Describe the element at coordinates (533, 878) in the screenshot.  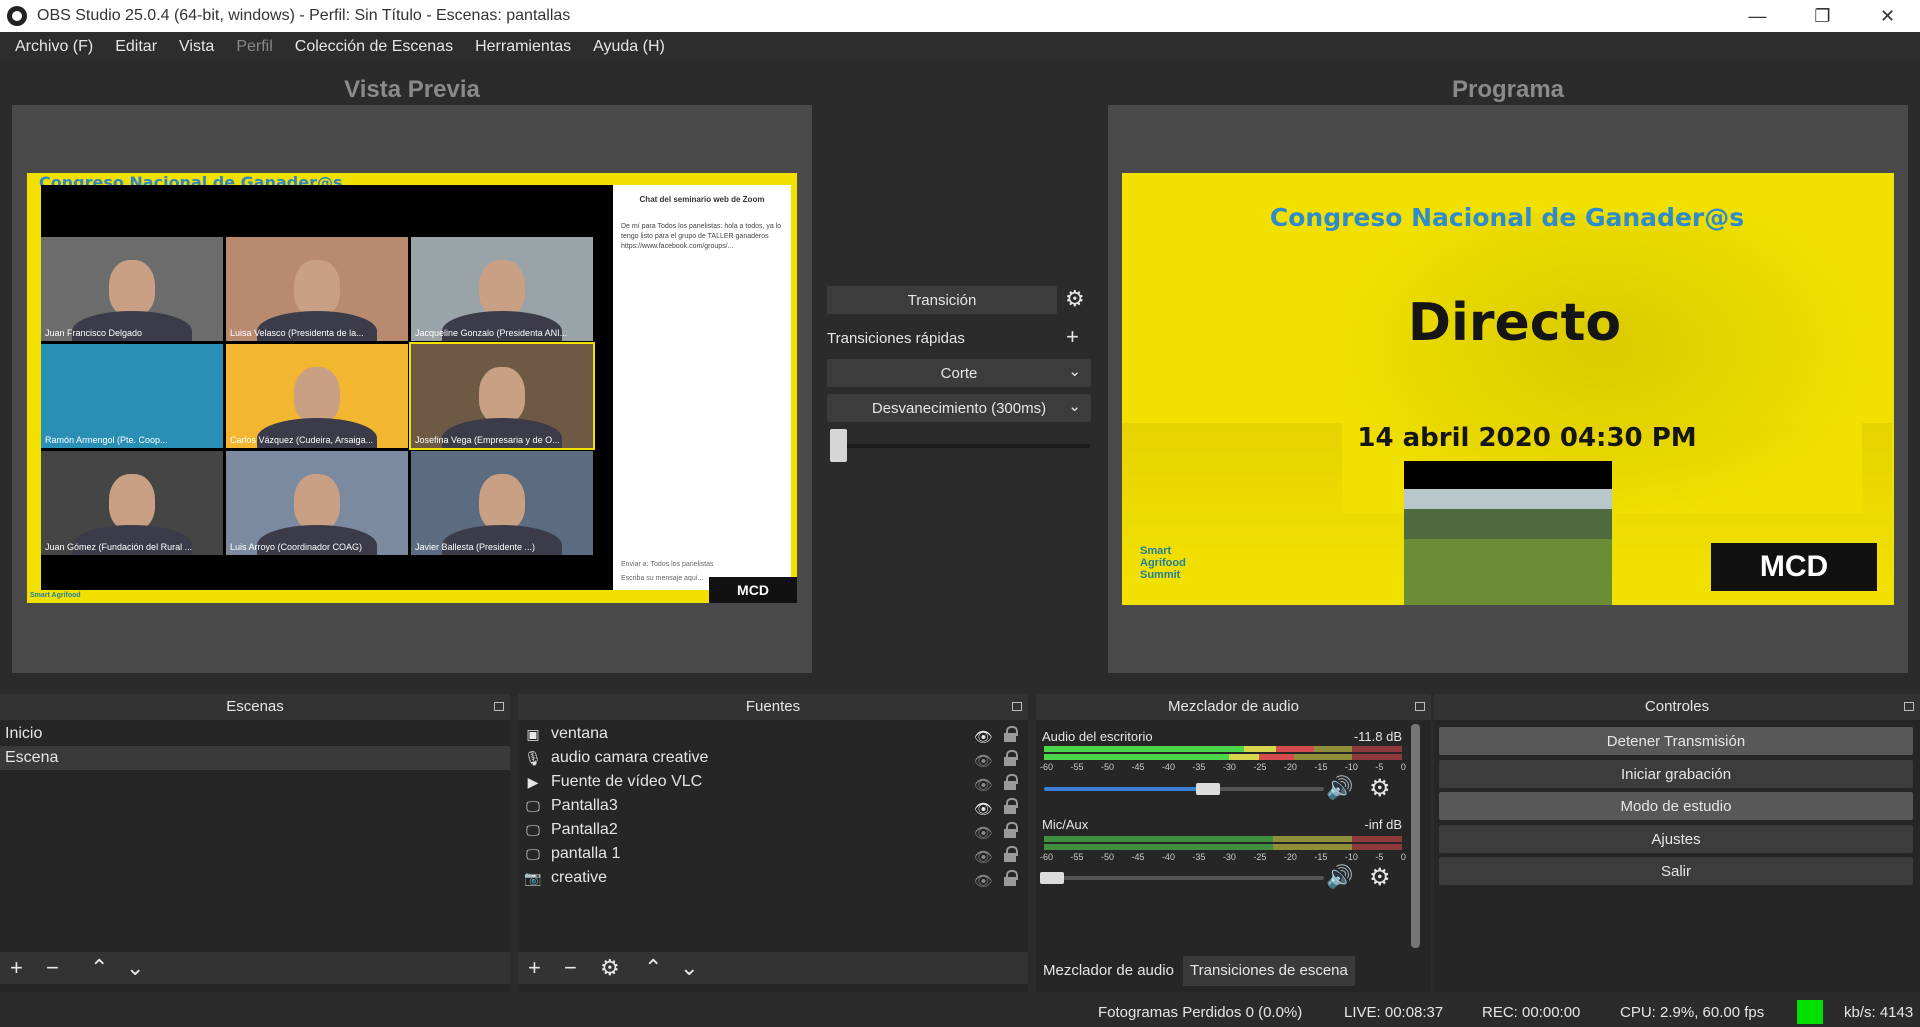
I see `camera-icon: 📷` at that location.